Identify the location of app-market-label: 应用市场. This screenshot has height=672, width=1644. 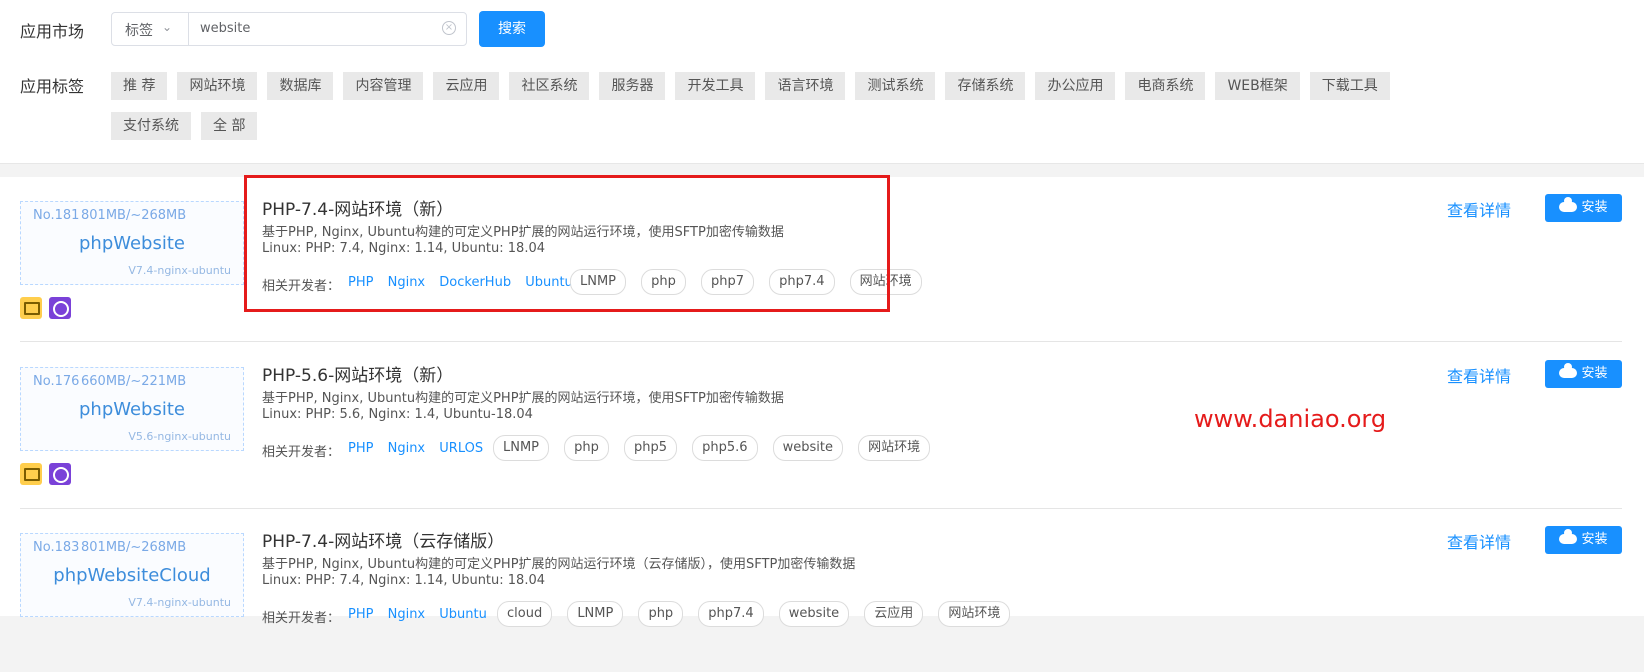
(52, 31).